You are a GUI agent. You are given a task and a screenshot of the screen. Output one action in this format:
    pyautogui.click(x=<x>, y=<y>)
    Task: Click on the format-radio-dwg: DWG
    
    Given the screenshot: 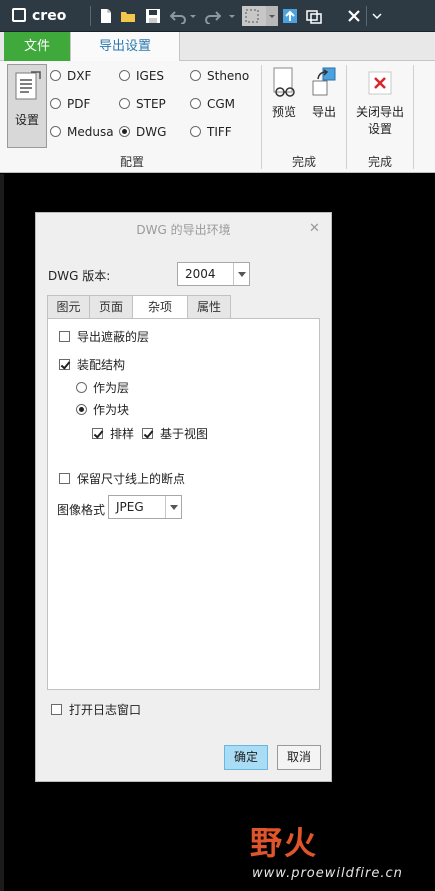 What is the action you would take?
    pyautogui.click(x=142, y=132)
    